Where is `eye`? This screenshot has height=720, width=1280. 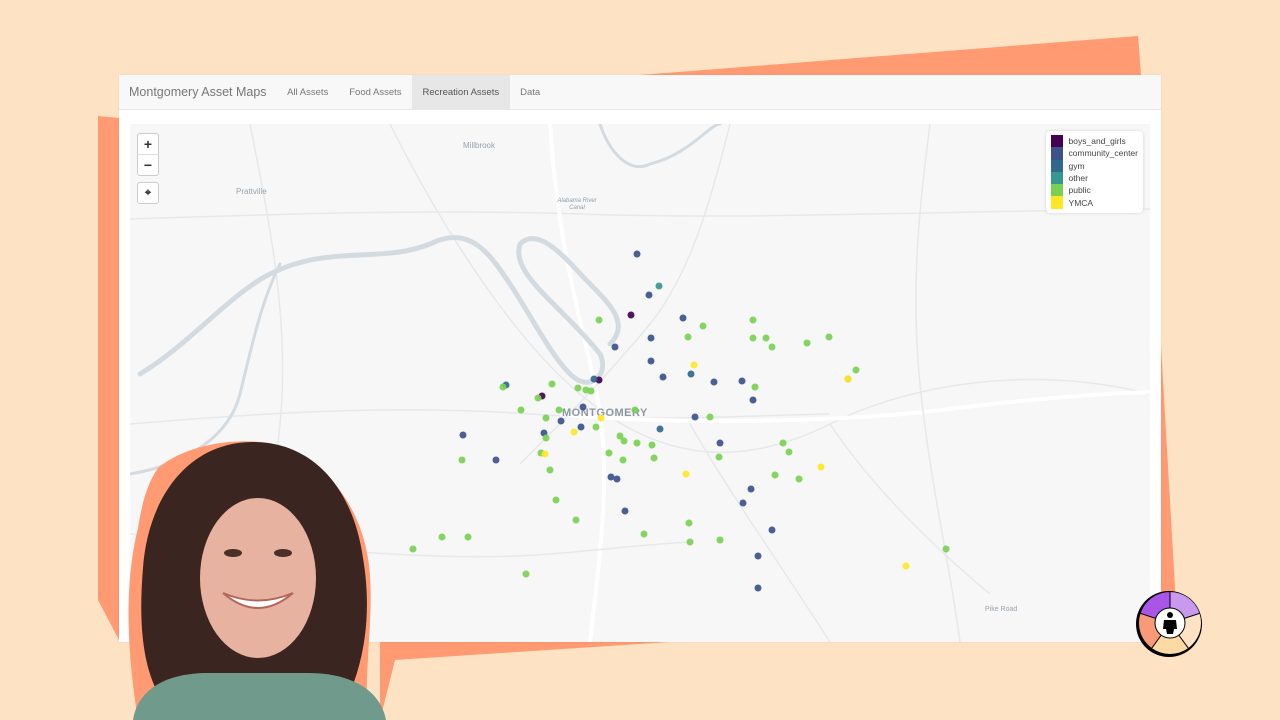
eye is located at coordinates (283, 553).